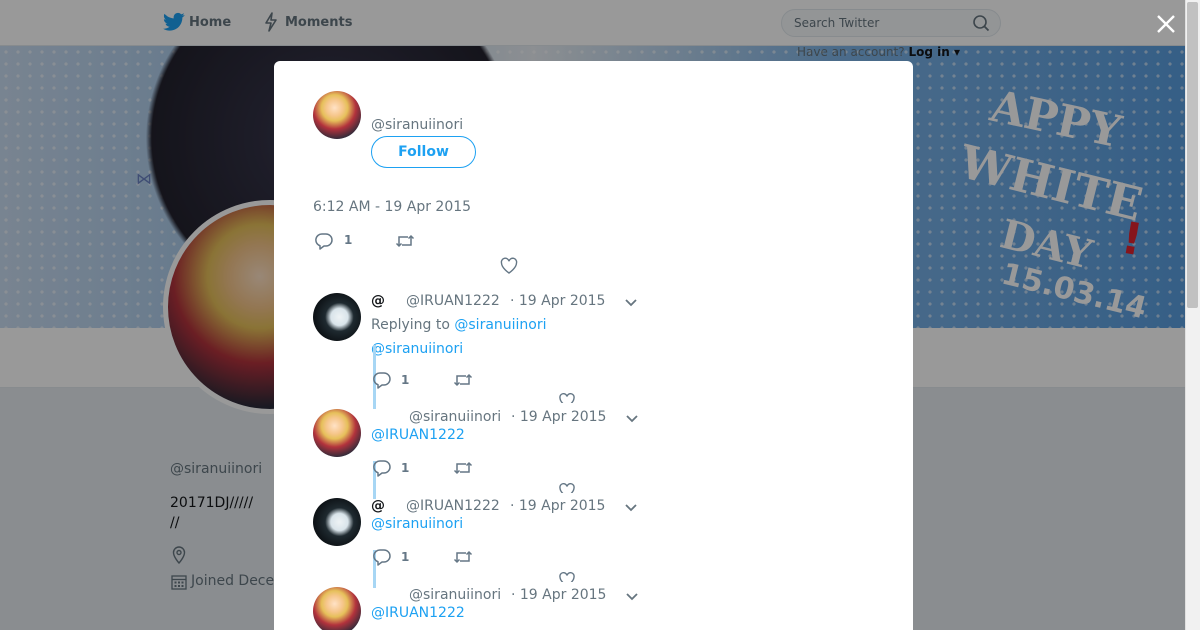  I want to click on replying-to: Replying to @siranuiinori, so click(459, 325).